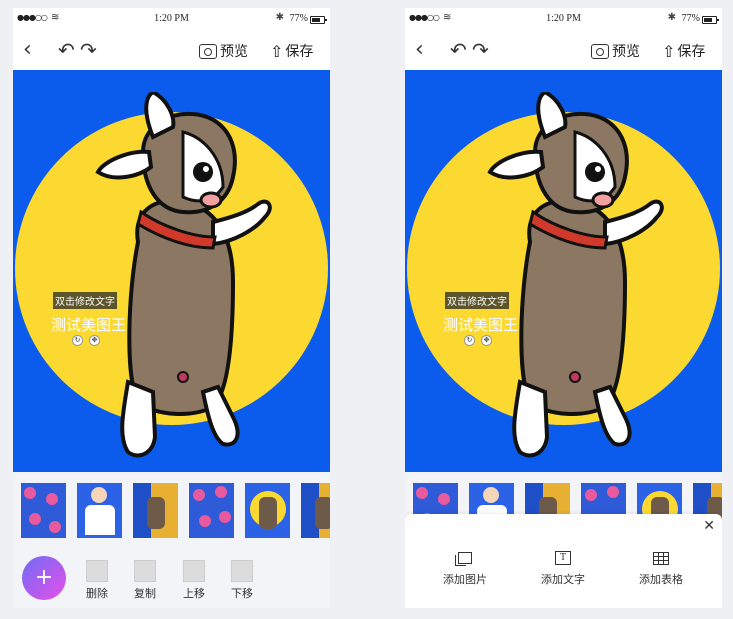 This screenshot has width=733, height=619. I want to click on template-strip, so click(171, 509).